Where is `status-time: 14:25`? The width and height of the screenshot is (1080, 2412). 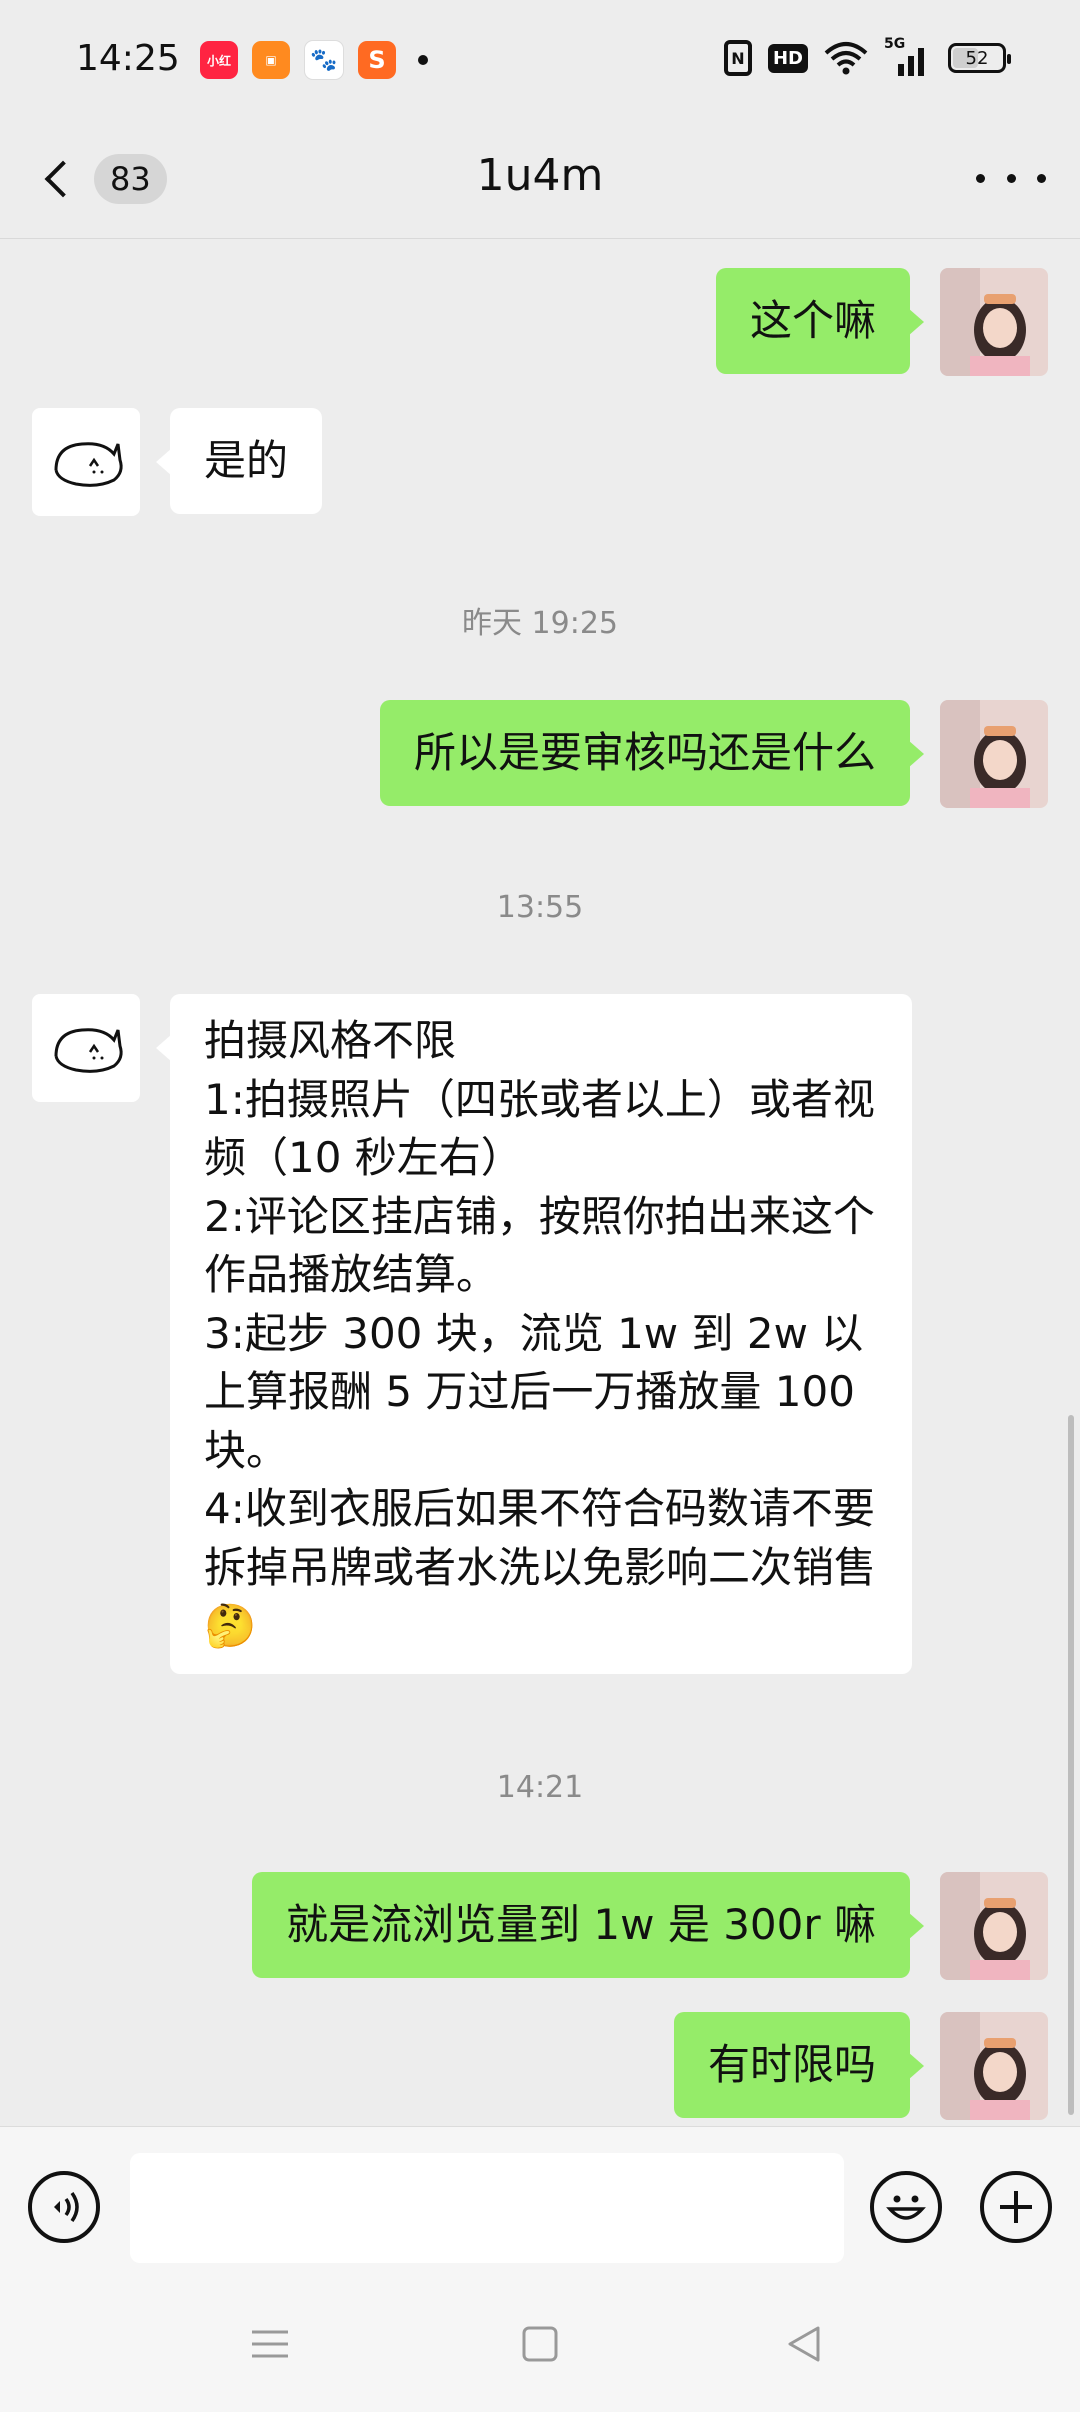
status-time: 14:25 is located at coordinates (128, 58).